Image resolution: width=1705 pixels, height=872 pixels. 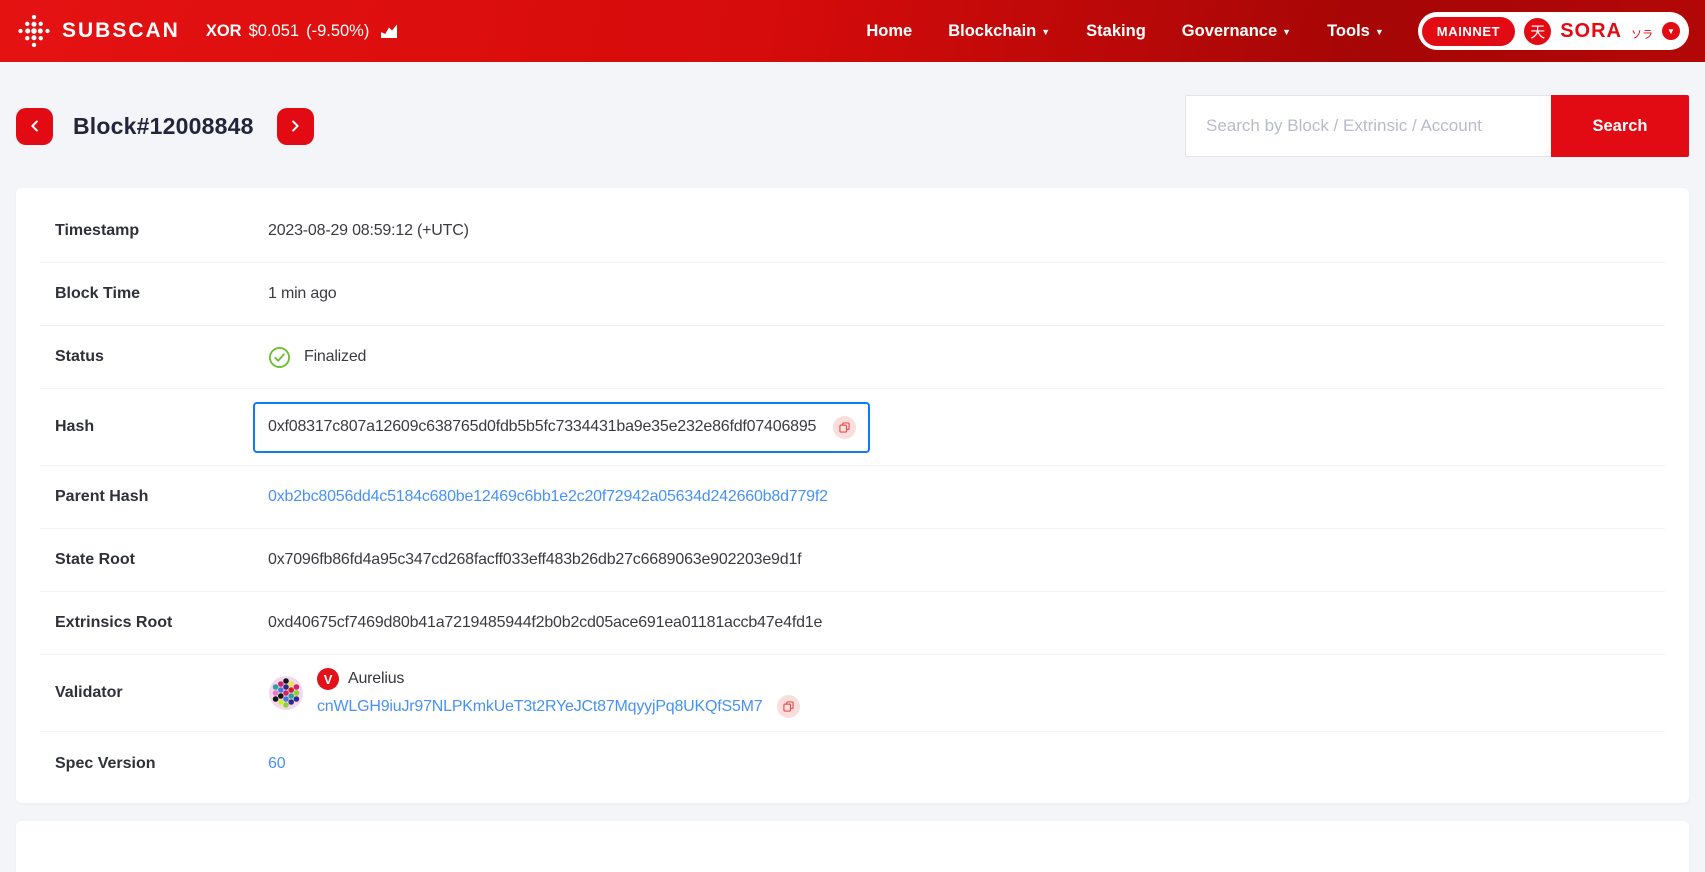 I want to click on network-name-native: ソラ, so click(x=1642, y=35).